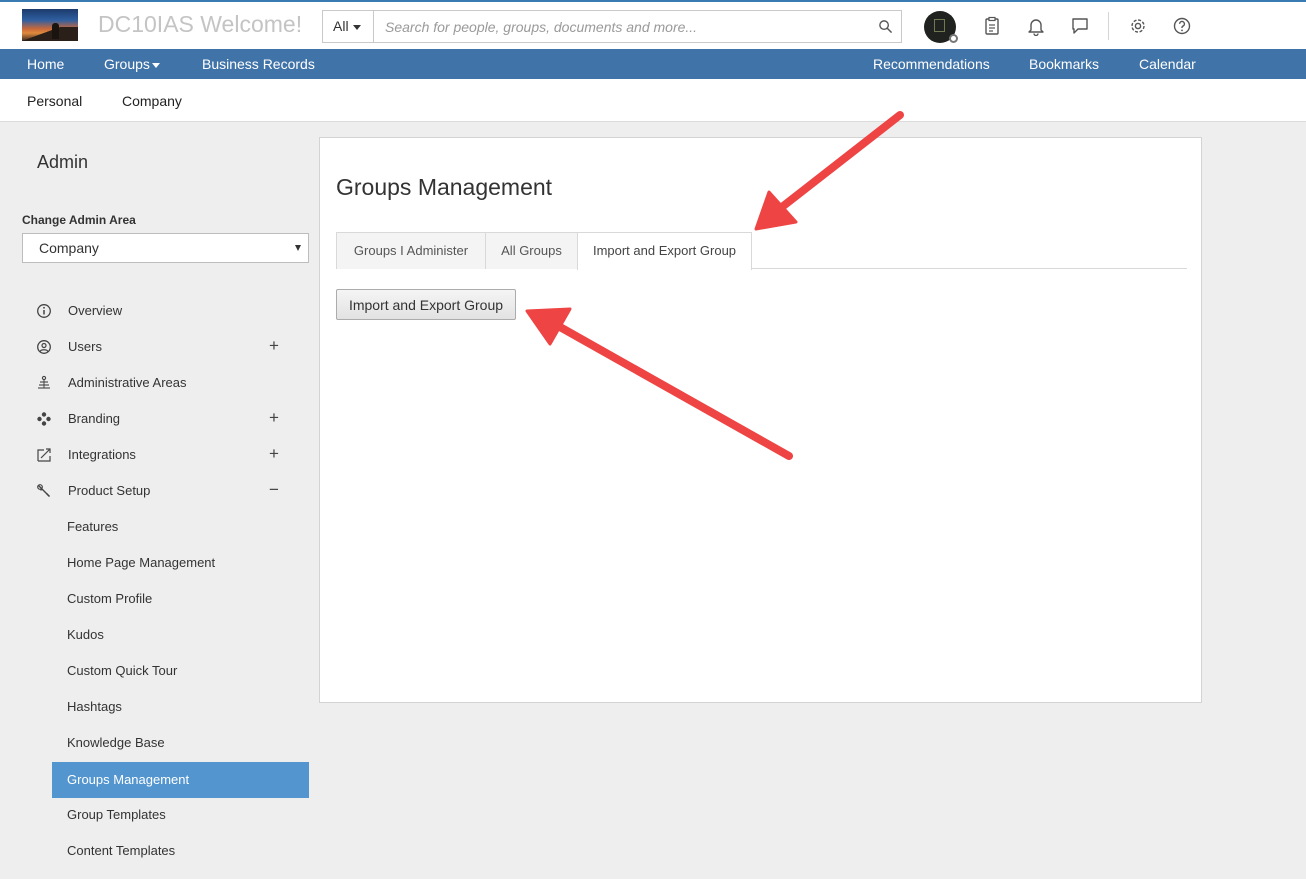 This screenshot has width=1306, height=879. I want to click on sidebar-item-label: Product Setup, so click(109, 490).